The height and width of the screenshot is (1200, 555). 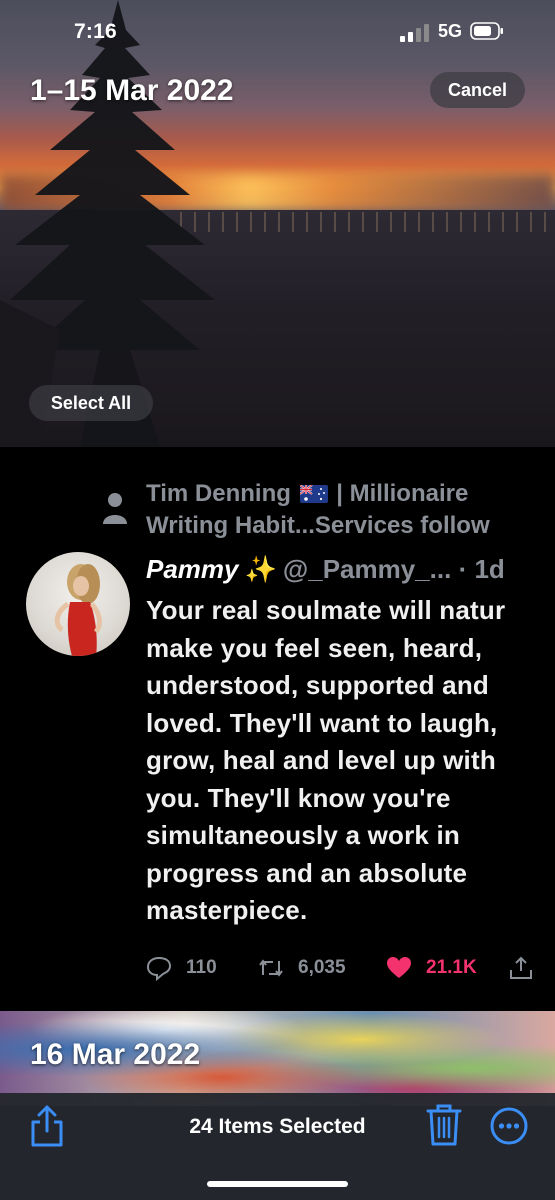 What do you see at coordinates (277, 1184) in the screenshot?
I see `home-indicator` at bounding box center [277, 1184].